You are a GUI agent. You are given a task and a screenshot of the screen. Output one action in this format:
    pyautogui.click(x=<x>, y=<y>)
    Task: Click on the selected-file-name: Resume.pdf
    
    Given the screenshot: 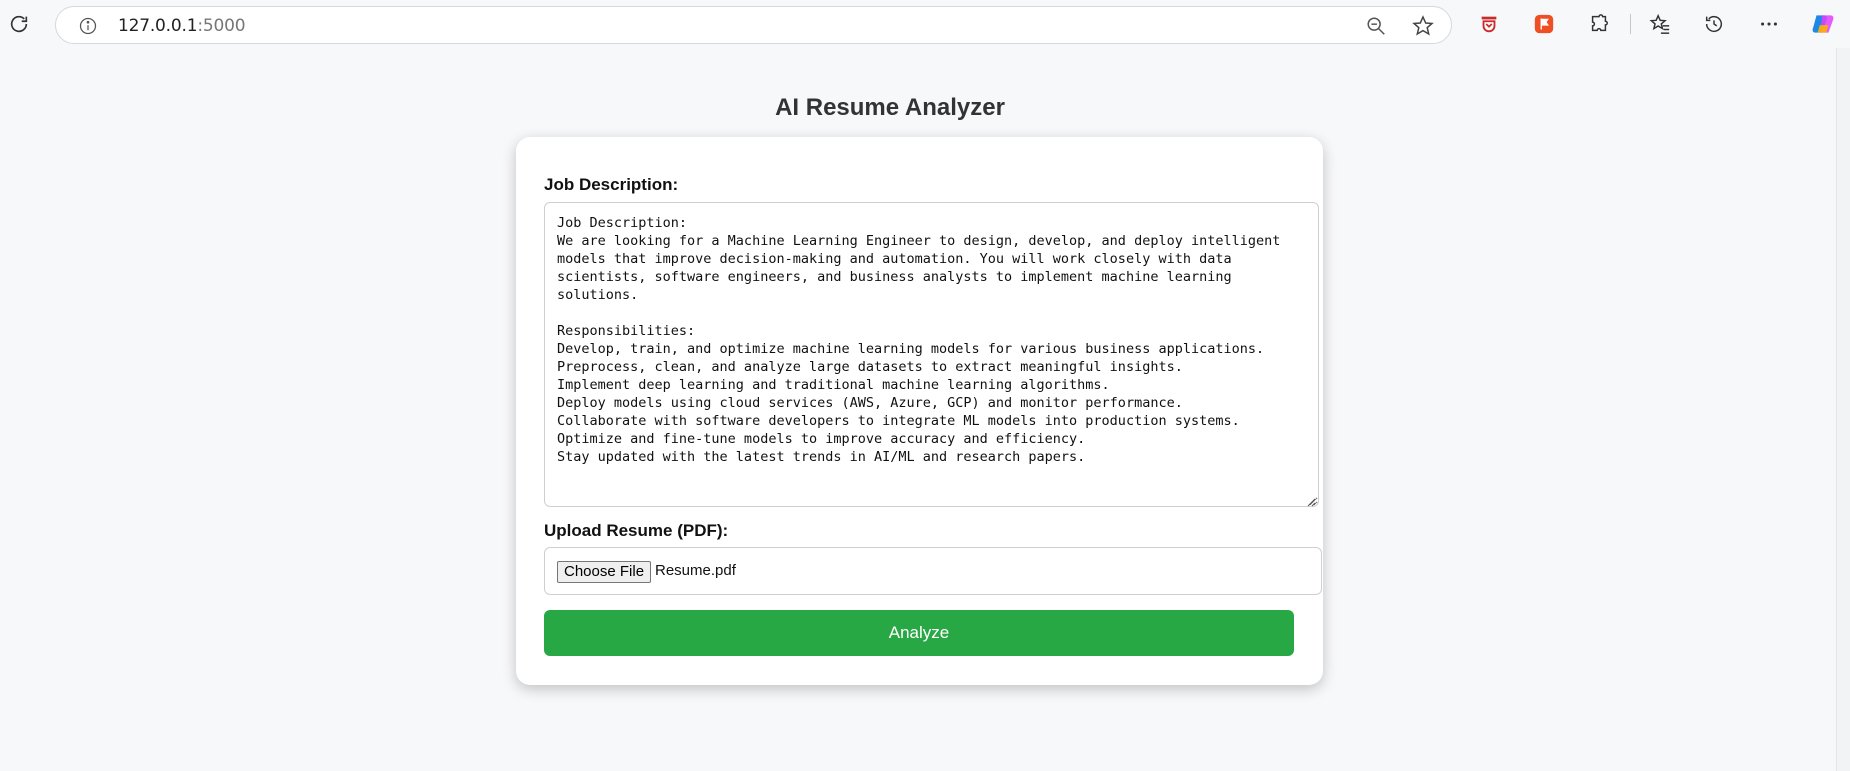 What is the action you would take?
    pyautogui.click(x=695, y=570)
    